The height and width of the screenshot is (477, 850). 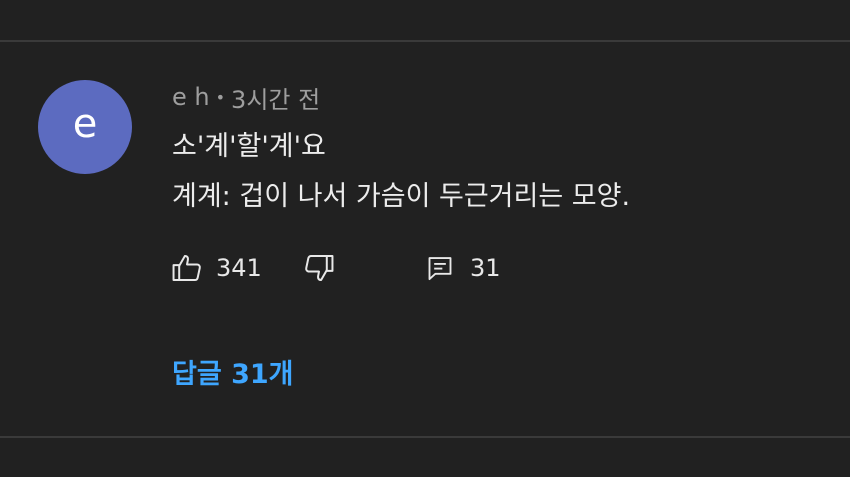 What do you see at coordinates (233, 371) in the screenshot?
I see `view-replies-link: 답글 31개` at bounding box center [233, 371].